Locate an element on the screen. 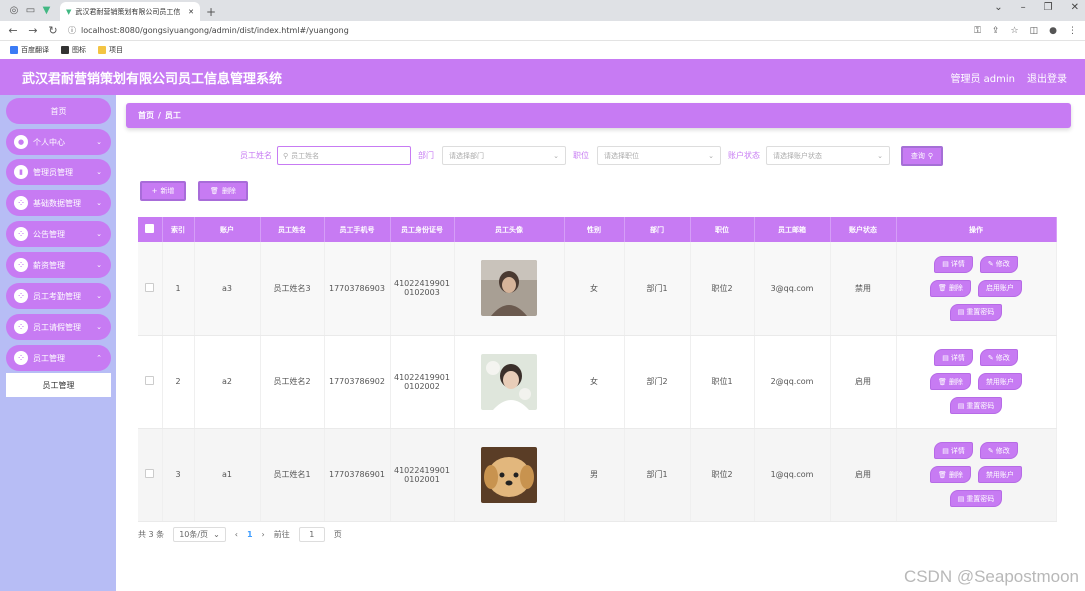 This screenshot has height=591, width=1085. sidebar-item-employee: ⁘ 员工管理 ⌃ is located at coordinates (58, 358).